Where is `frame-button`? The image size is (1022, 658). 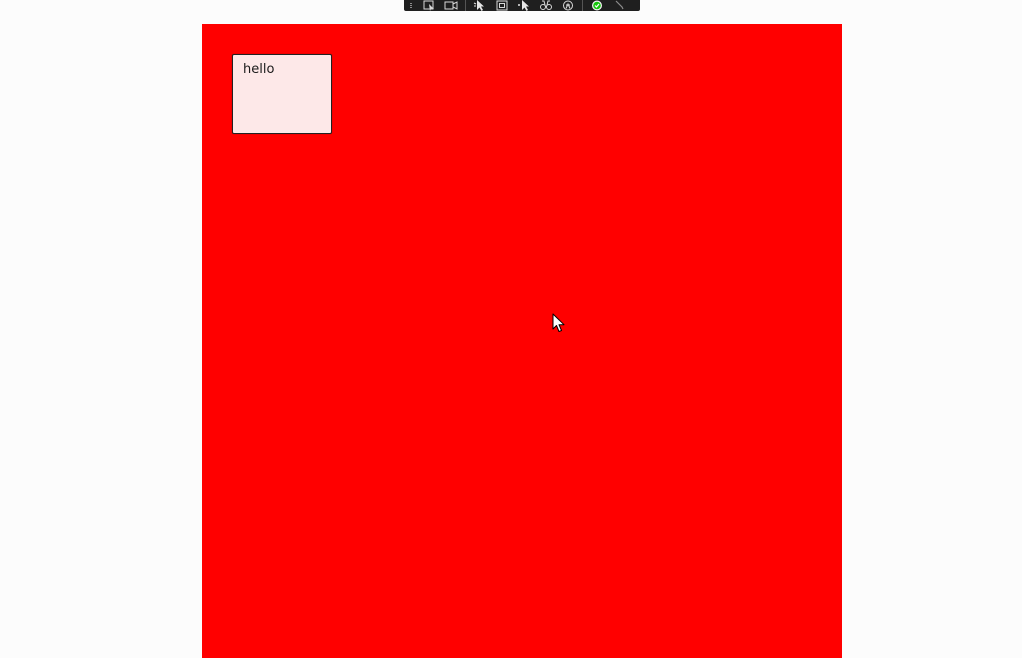
frame-button is located at coordinates (502, 5).